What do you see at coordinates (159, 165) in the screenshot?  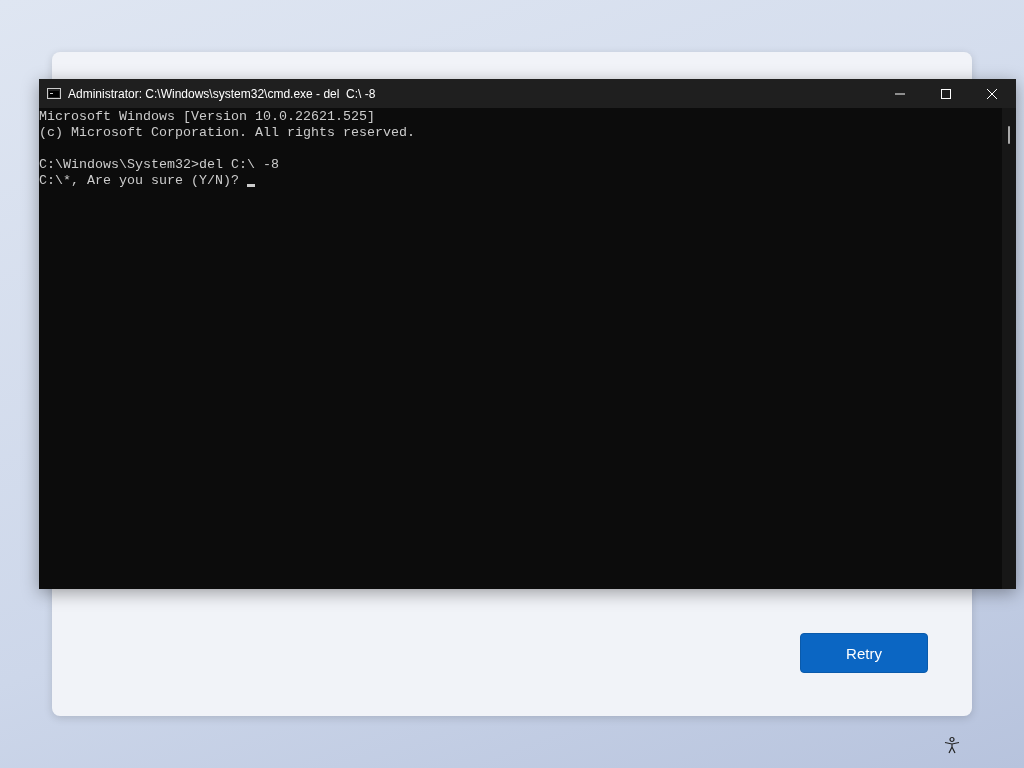 I see `console-line: C:\Windows\System32>del C:\ -8` at bounding box center [159, 165].